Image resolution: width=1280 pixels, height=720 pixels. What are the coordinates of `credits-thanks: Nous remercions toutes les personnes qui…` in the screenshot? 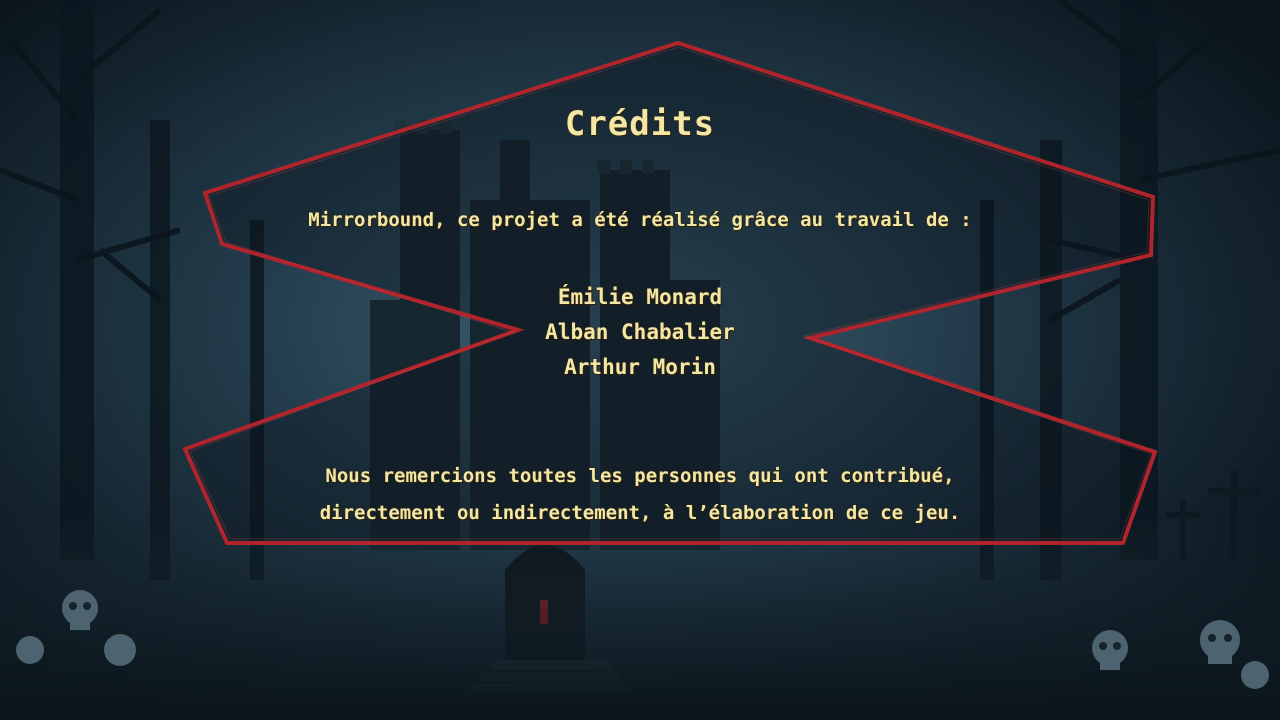 It's located at (640, 495).